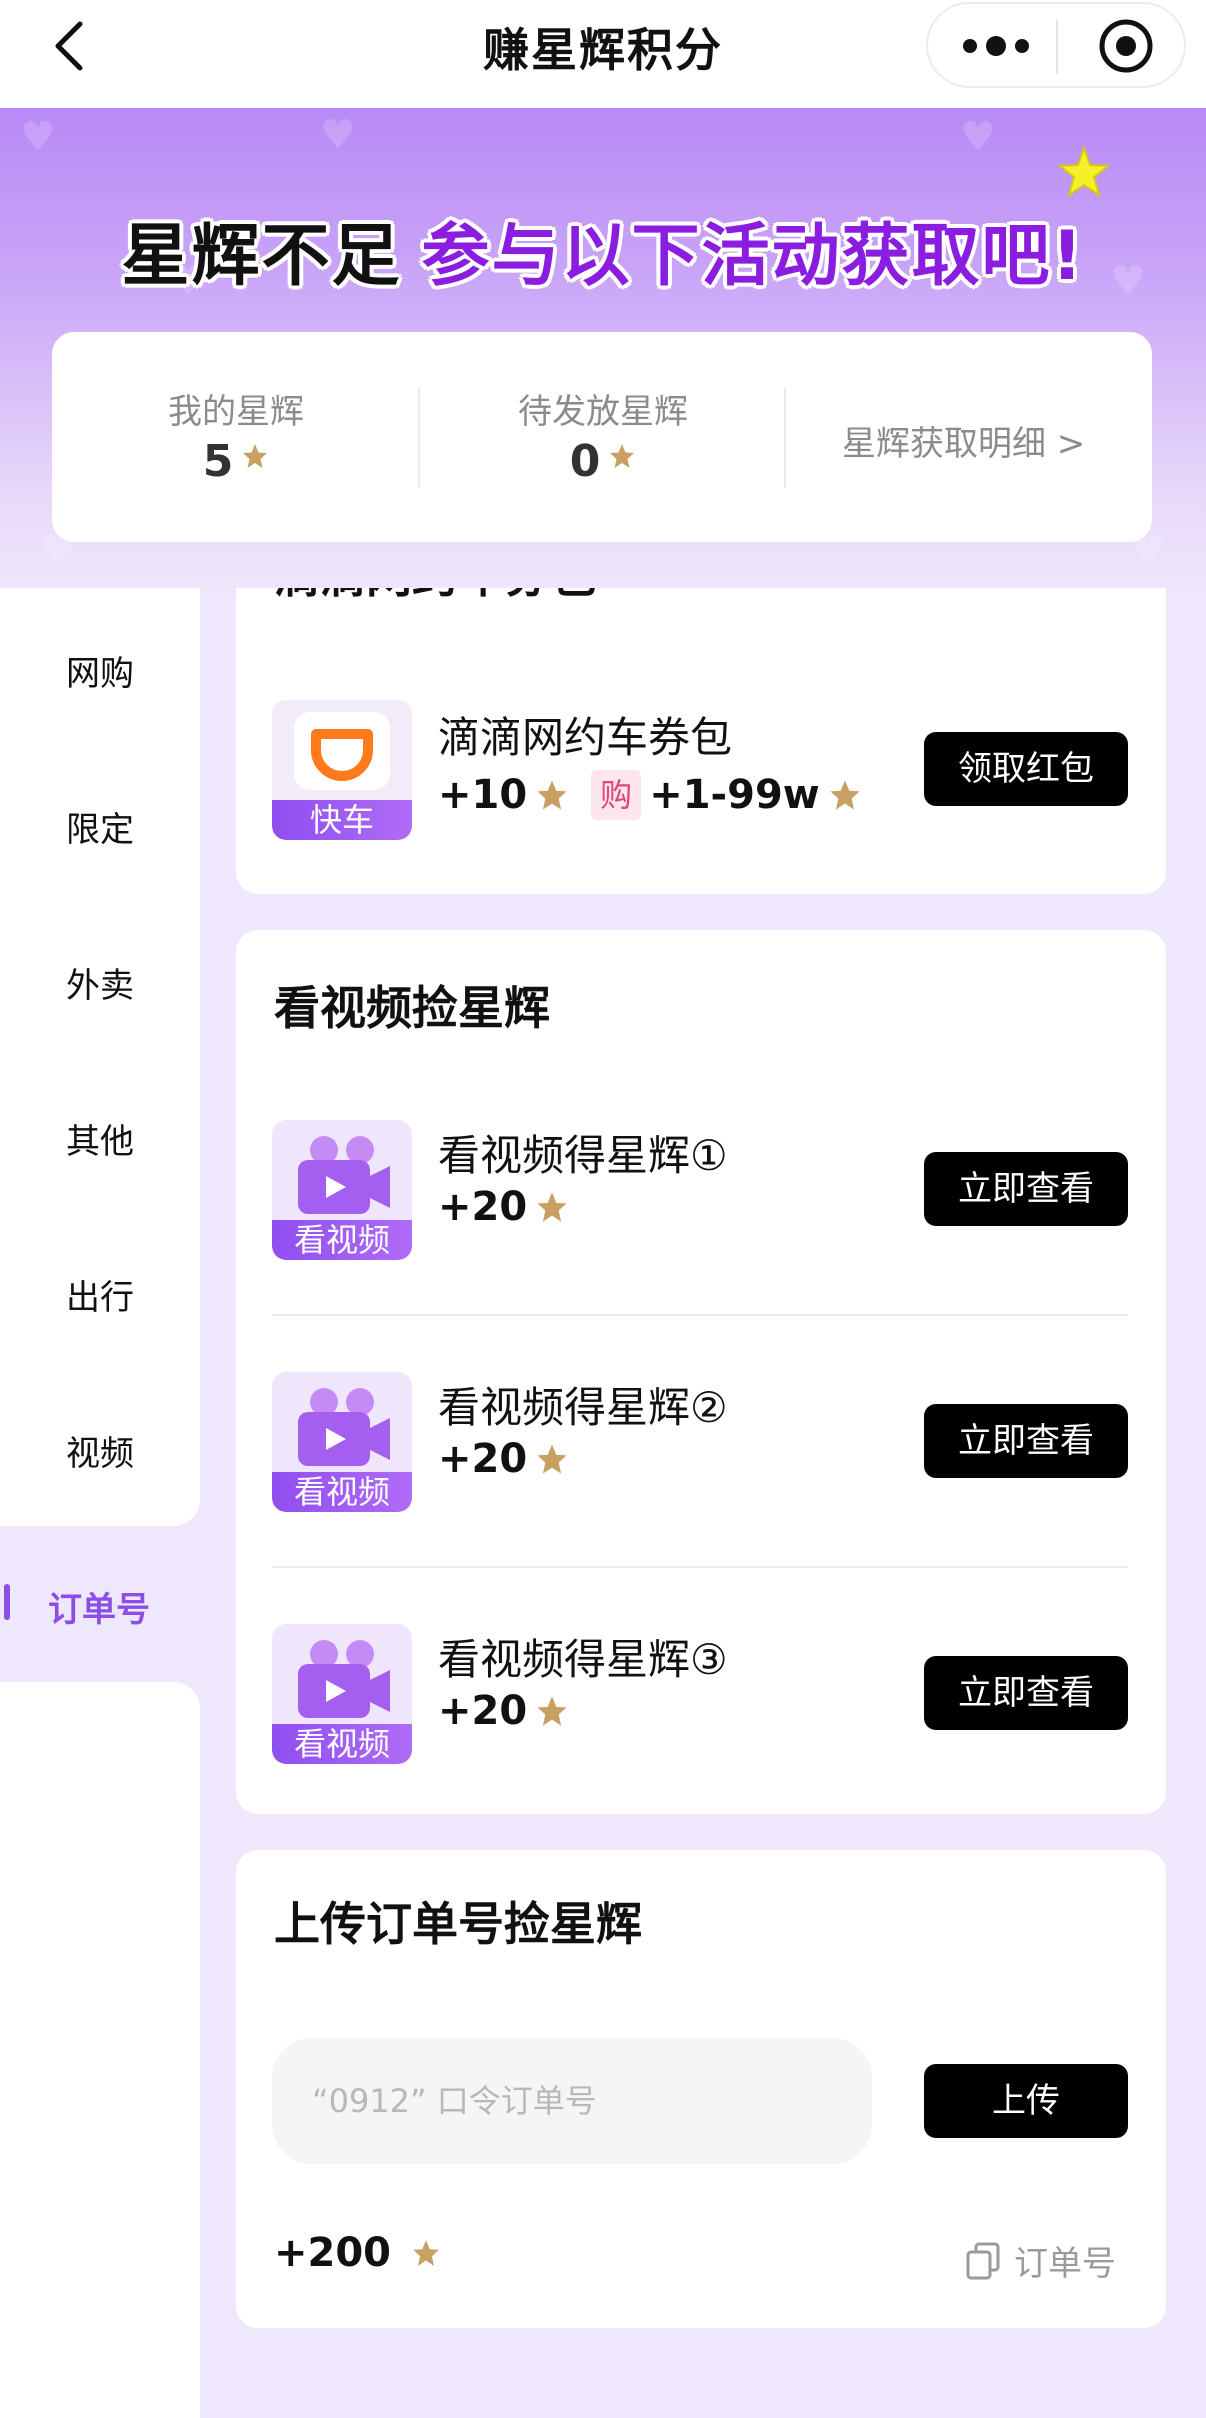  Describe the element at coordinates (603, 412) in the screenshot. I see `pending-stars-label: 待发放星辉` at that location.